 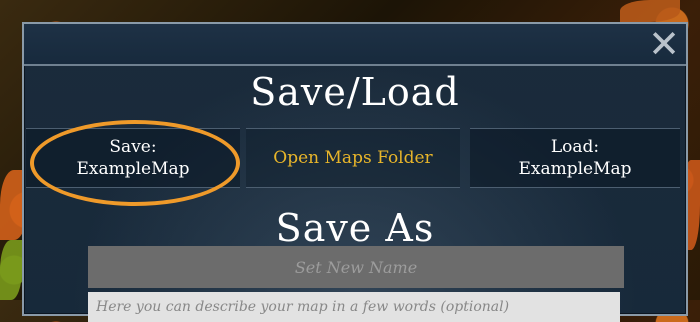 What do you see at coordinates (354, 307) in the screenshot?
I see `map-description-input` at bounding box center [354, 307].